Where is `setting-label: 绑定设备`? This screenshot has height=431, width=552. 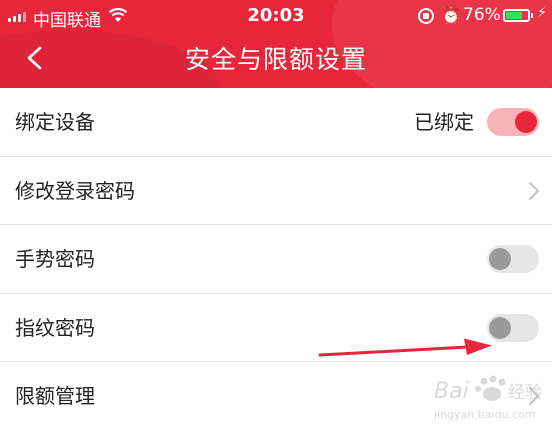 setting-label: 绑定设备 is located at coordinates (55, 122).